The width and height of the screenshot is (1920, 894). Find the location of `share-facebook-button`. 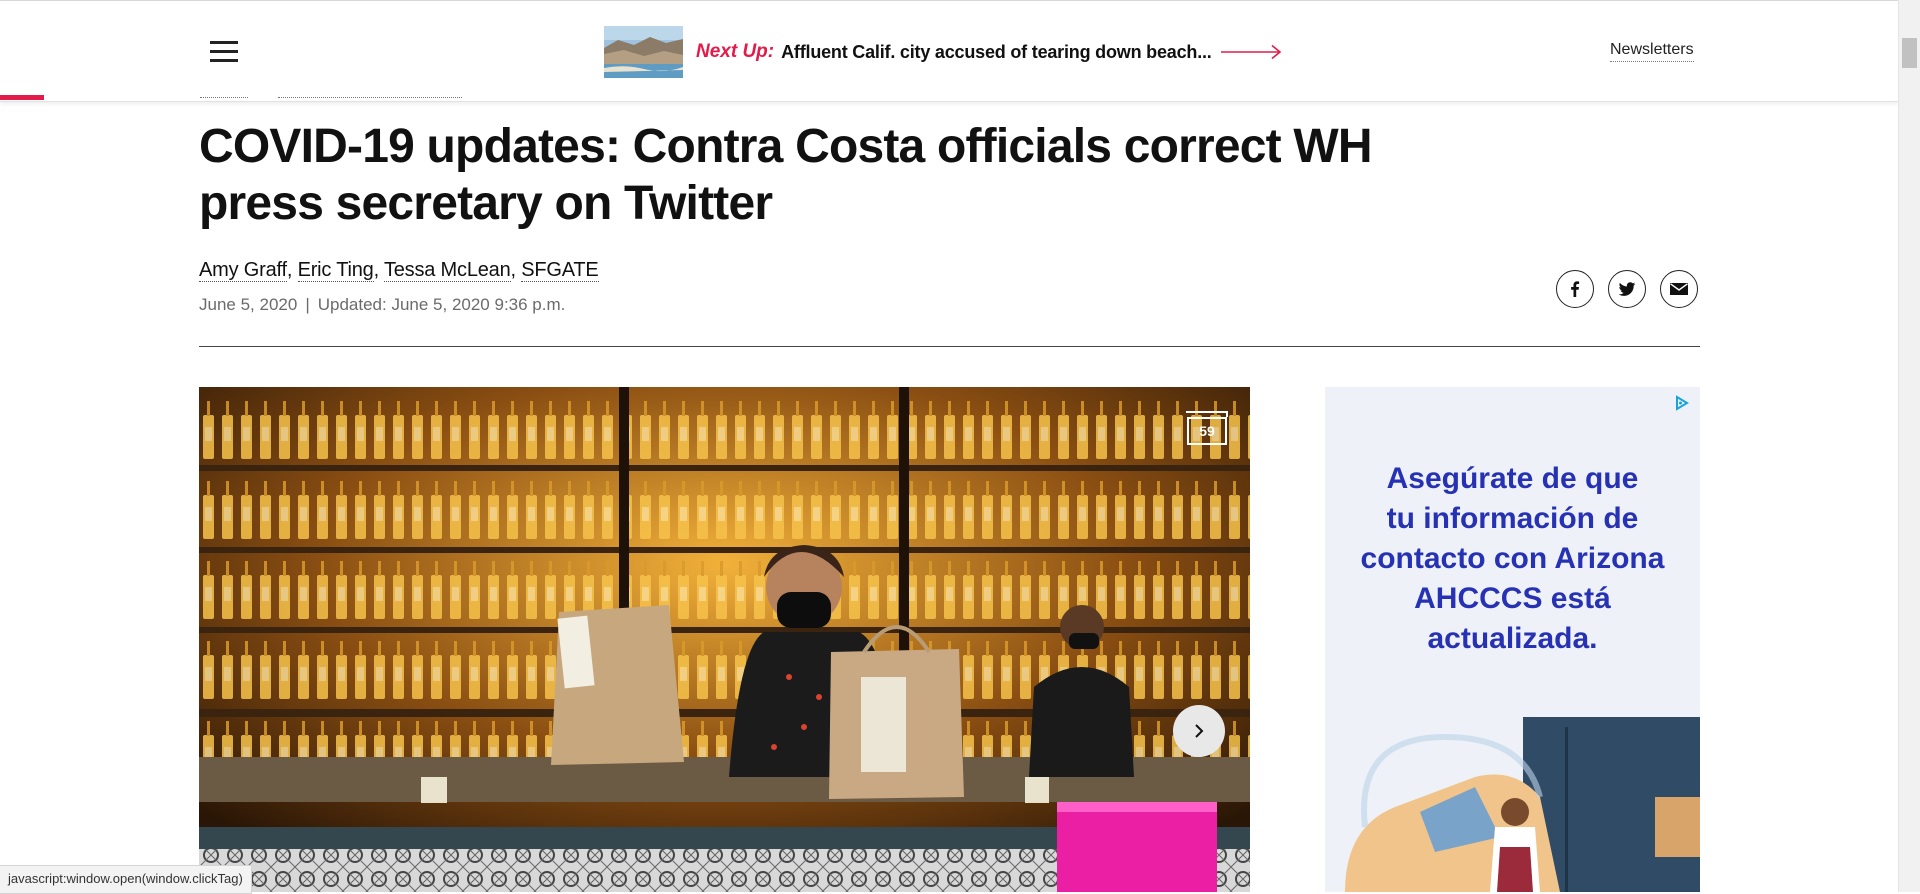

share-facebook-button is located at coordinates (1575, 289).